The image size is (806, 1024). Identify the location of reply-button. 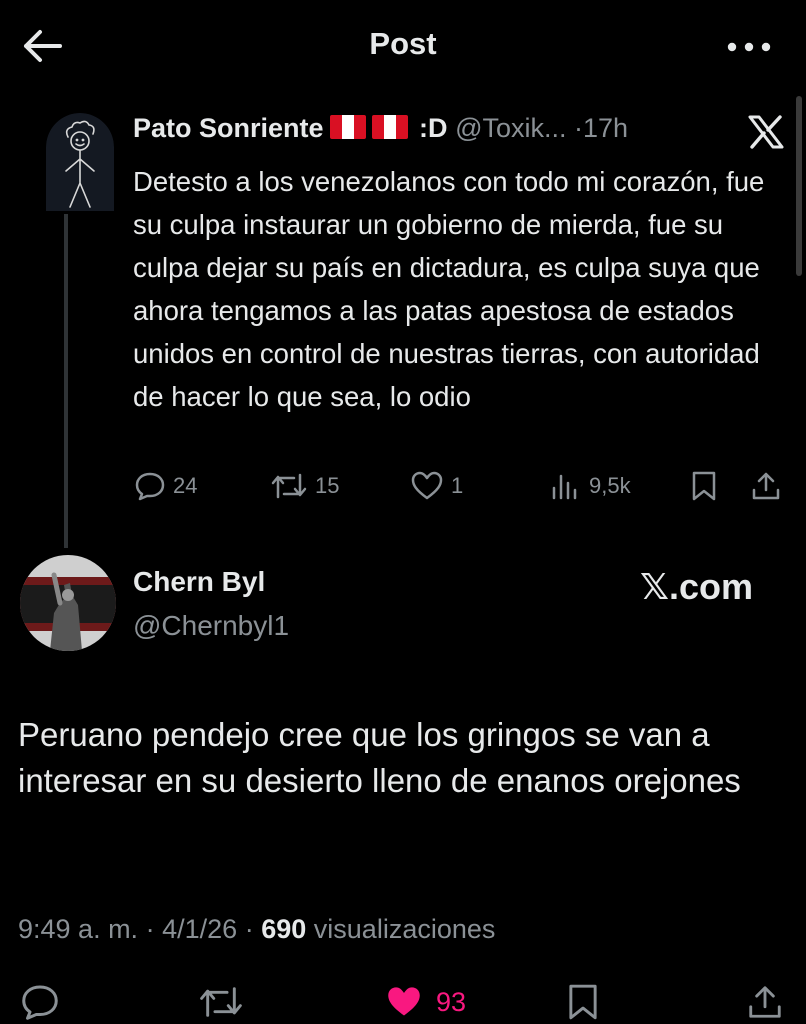
(40, 1002).